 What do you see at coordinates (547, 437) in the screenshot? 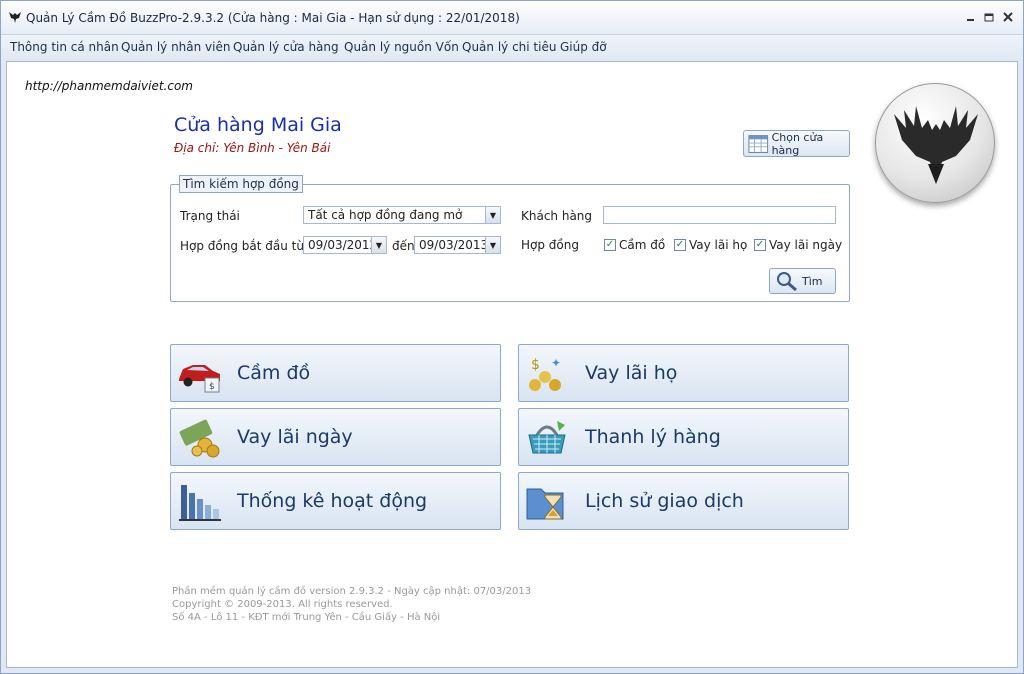
I see `basket-icon` at bounding box center [547, 437].